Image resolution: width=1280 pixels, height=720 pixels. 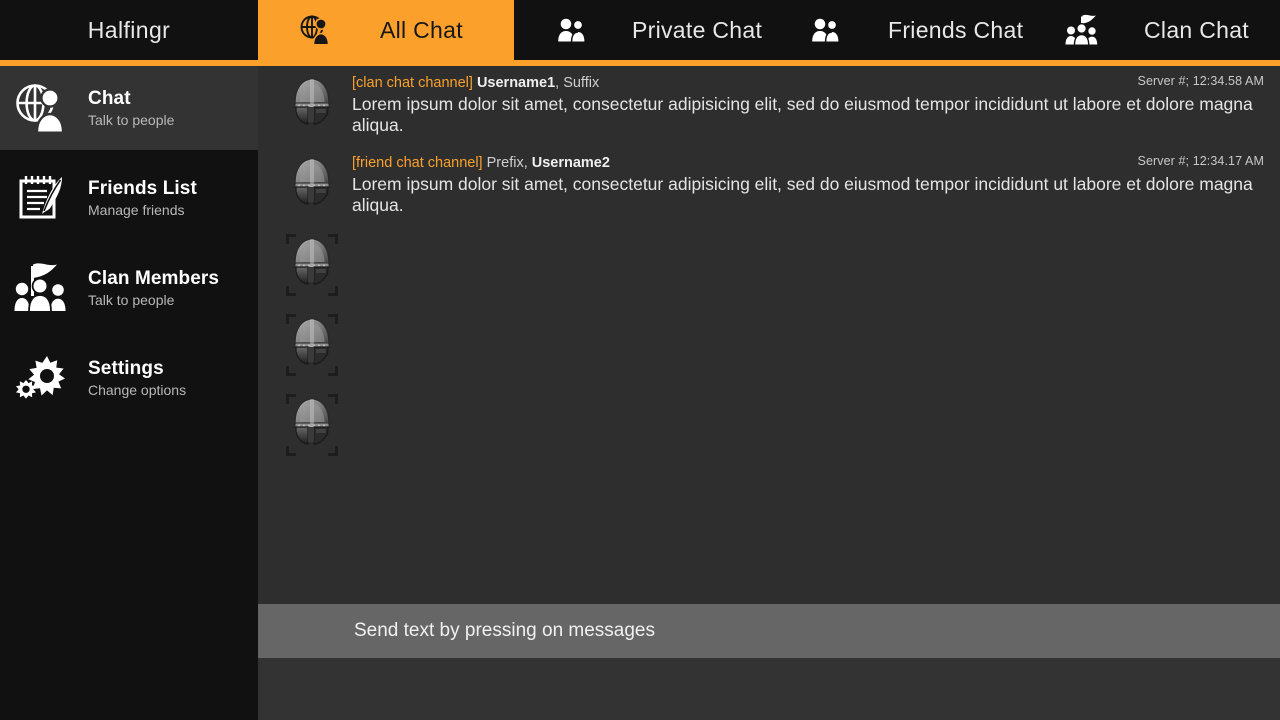 What do you see at coordinates (571, 163) in the screenshot?
I see `message-username: Username2` at bounding box center [571, 163].